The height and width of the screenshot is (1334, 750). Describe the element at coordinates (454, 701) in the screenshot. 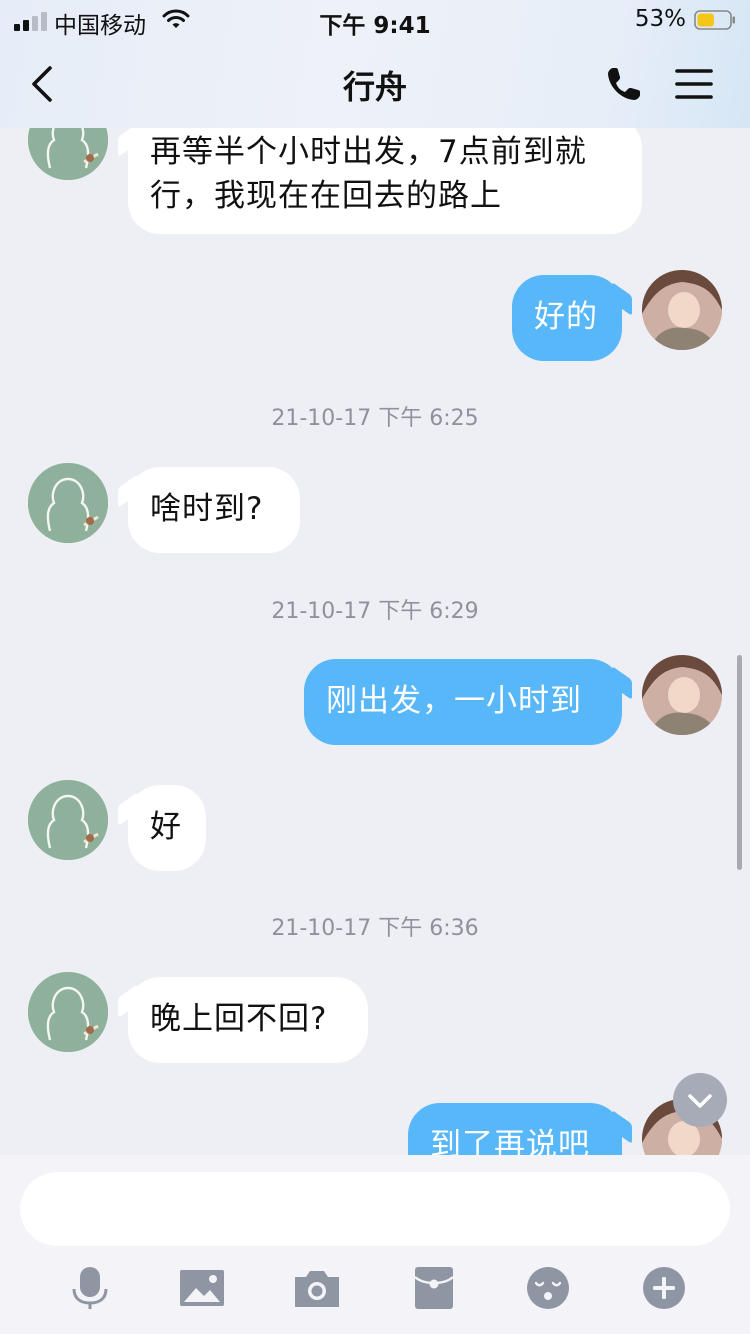

I see `message-text: 刚出发，一小时到` at that location.